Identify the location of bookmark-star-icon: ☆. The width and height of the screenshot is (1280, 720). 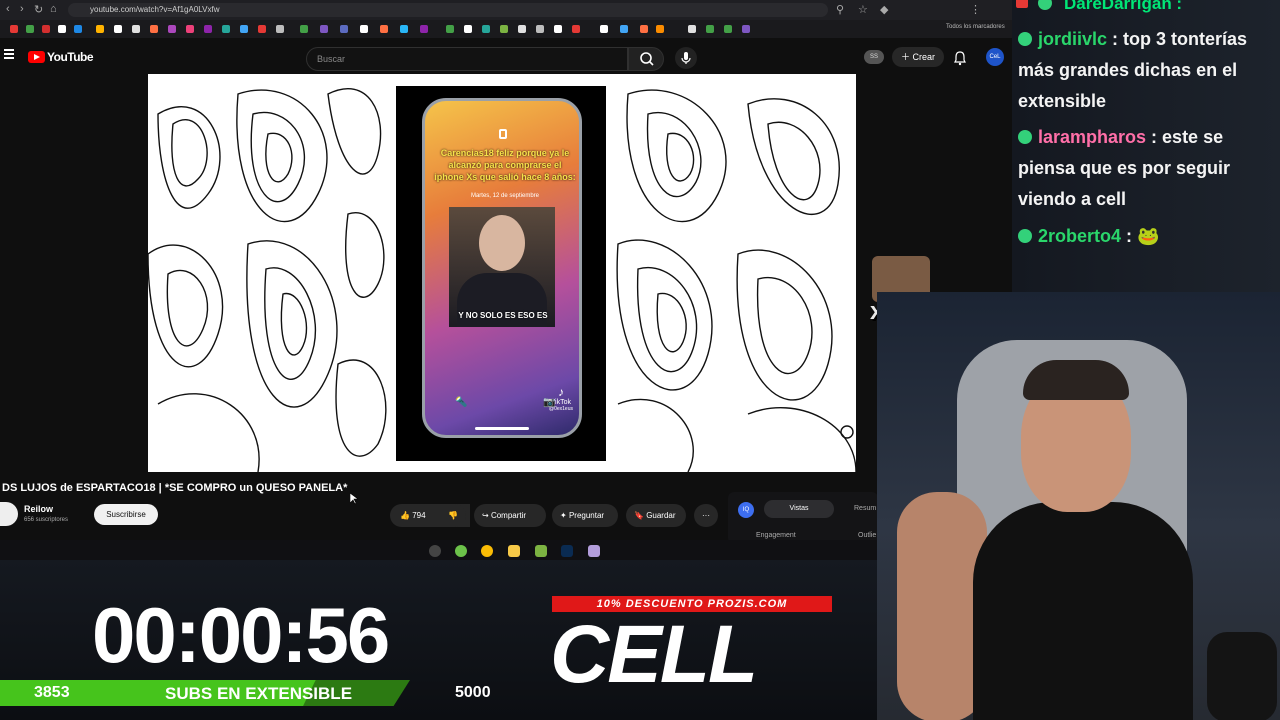
(863, 9).